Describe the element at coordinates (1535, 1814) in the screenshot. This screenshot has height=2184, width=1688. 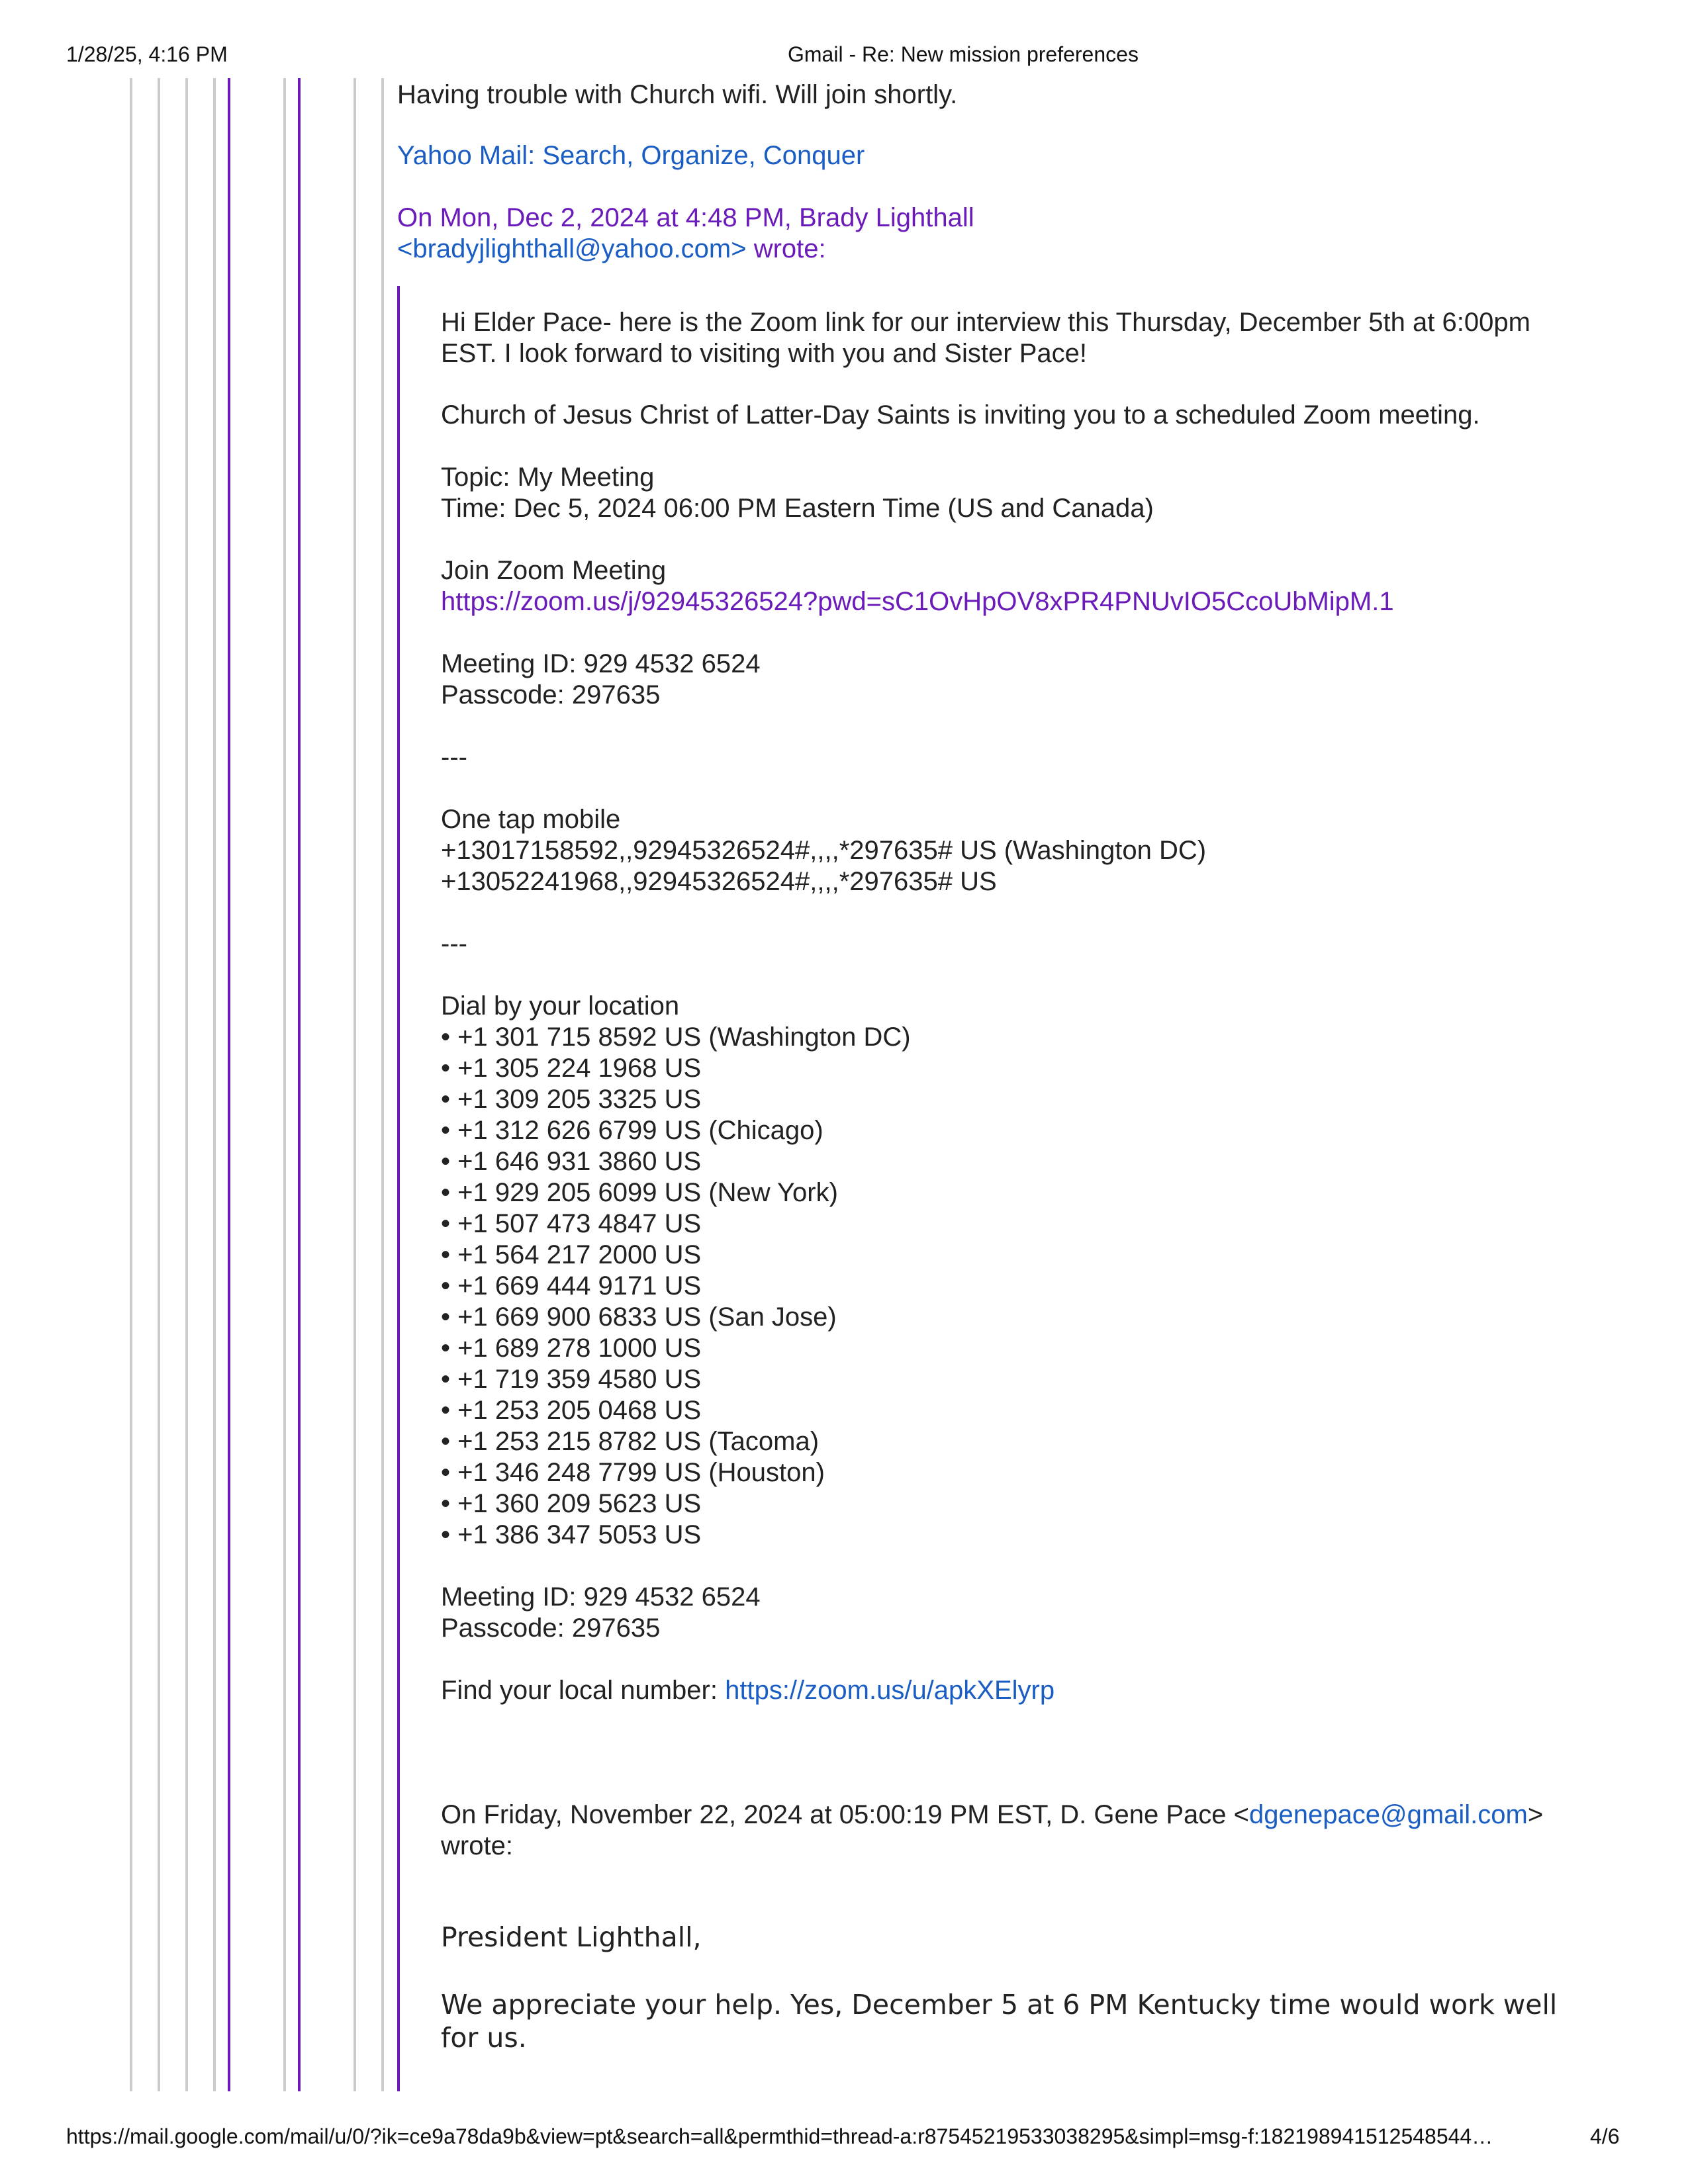
I see `nested-attribution-suffix: >` at that location.